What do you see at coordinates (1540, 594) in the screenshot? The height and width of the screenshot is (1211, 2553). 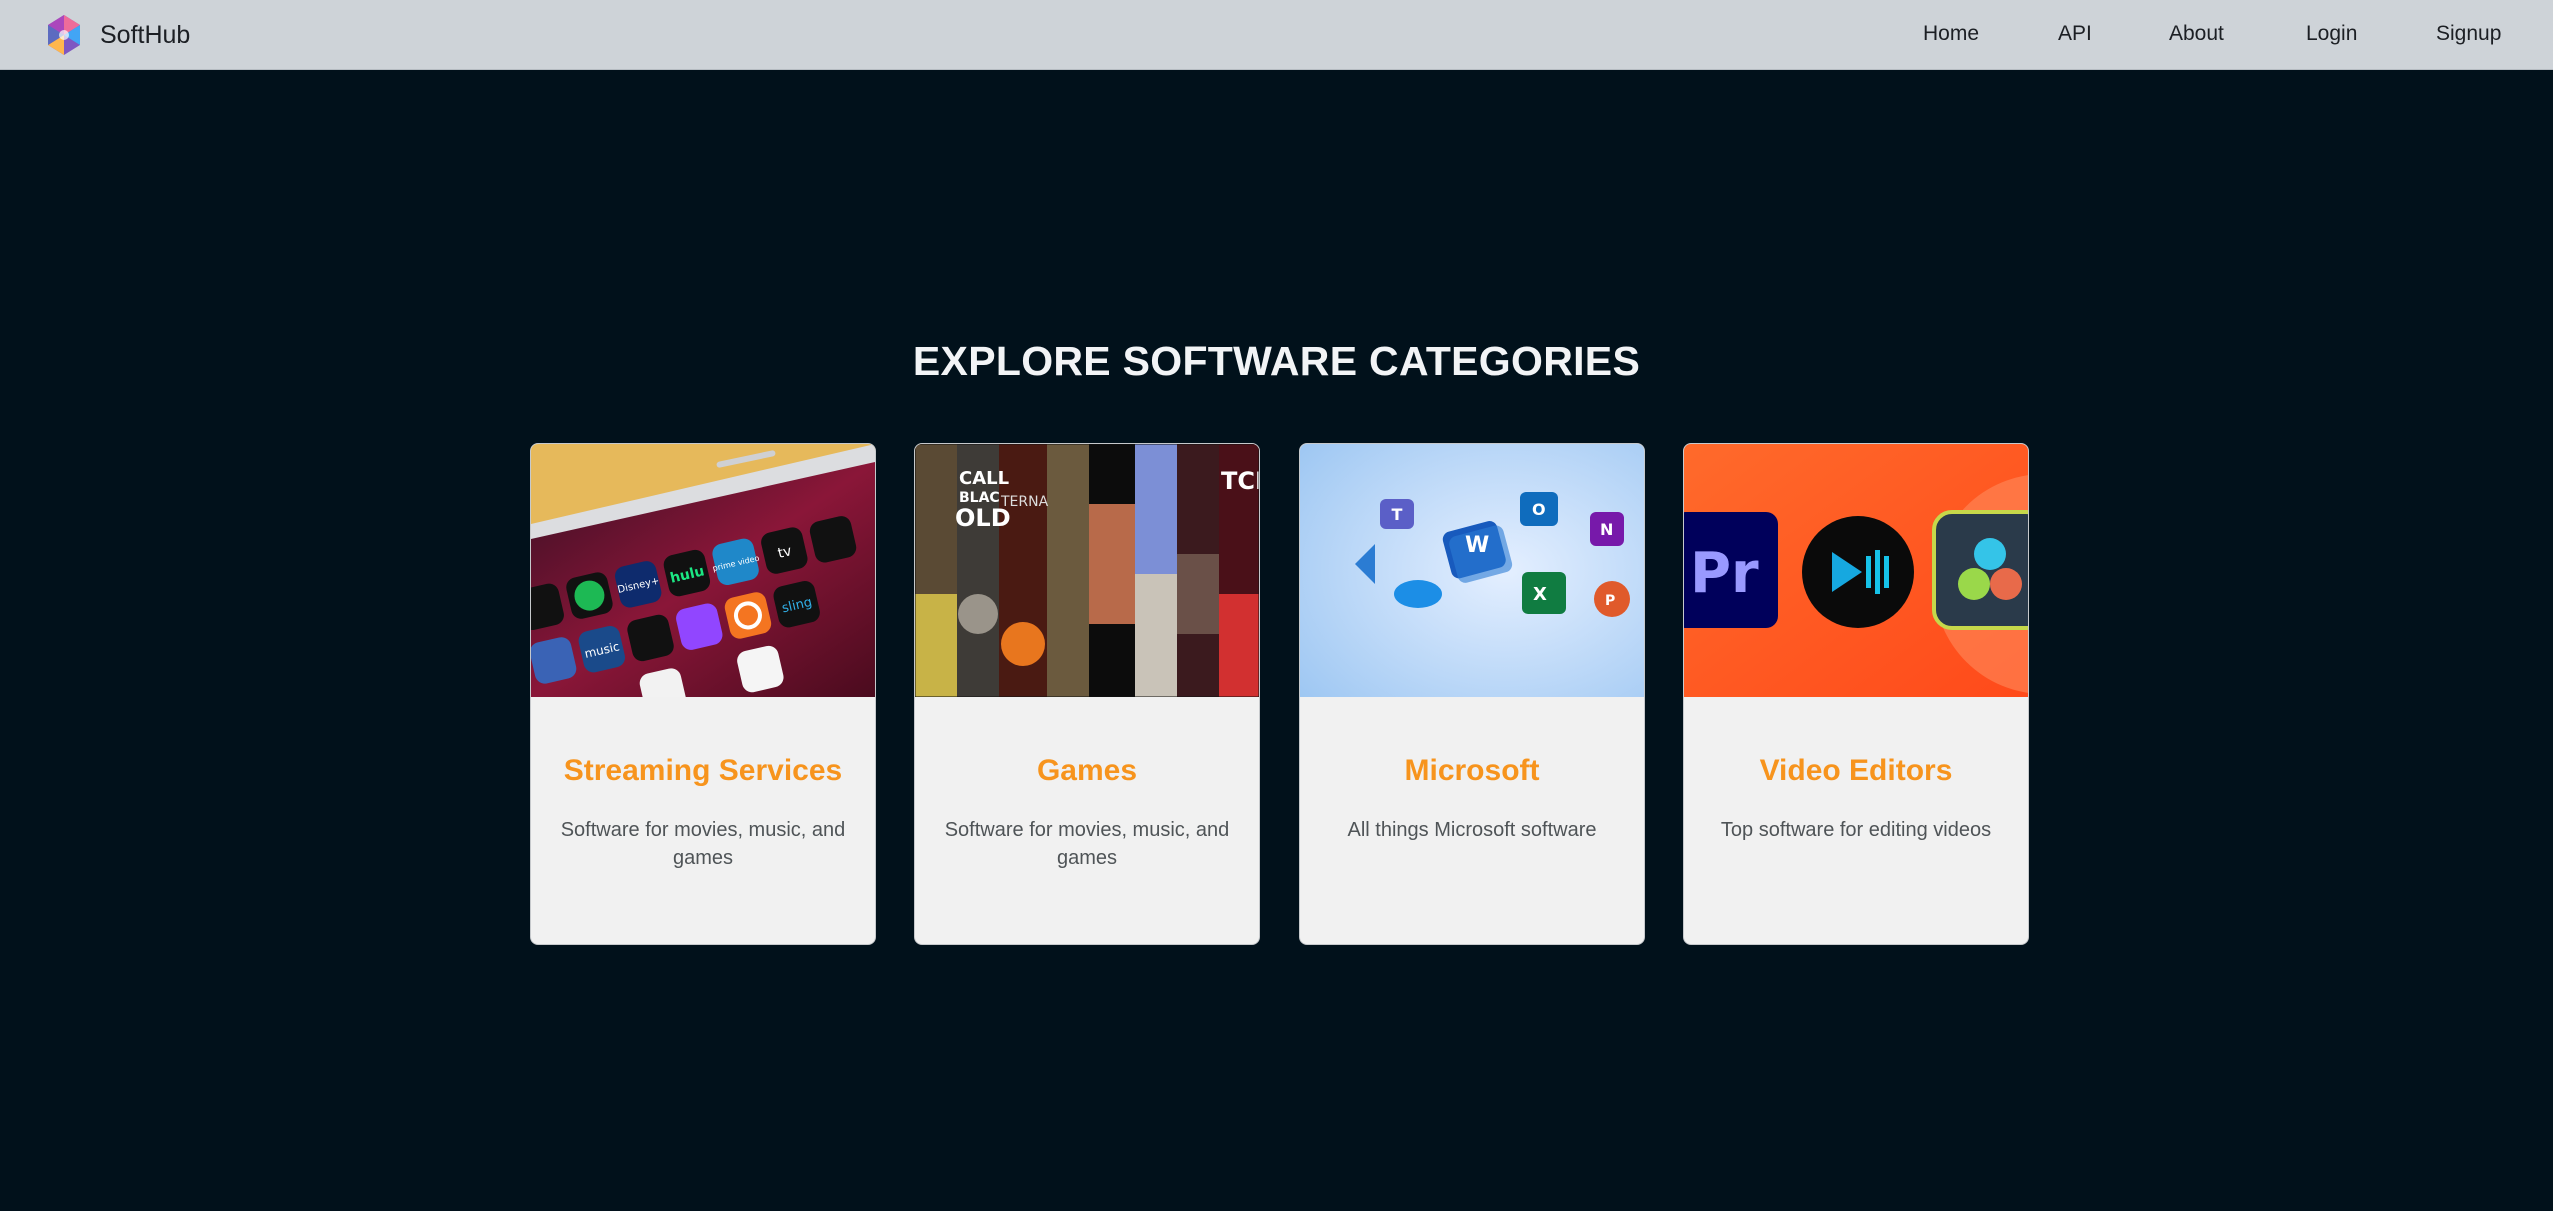 I see `microsoft-image-label-excel: X` at bounding box center [1540, 594].